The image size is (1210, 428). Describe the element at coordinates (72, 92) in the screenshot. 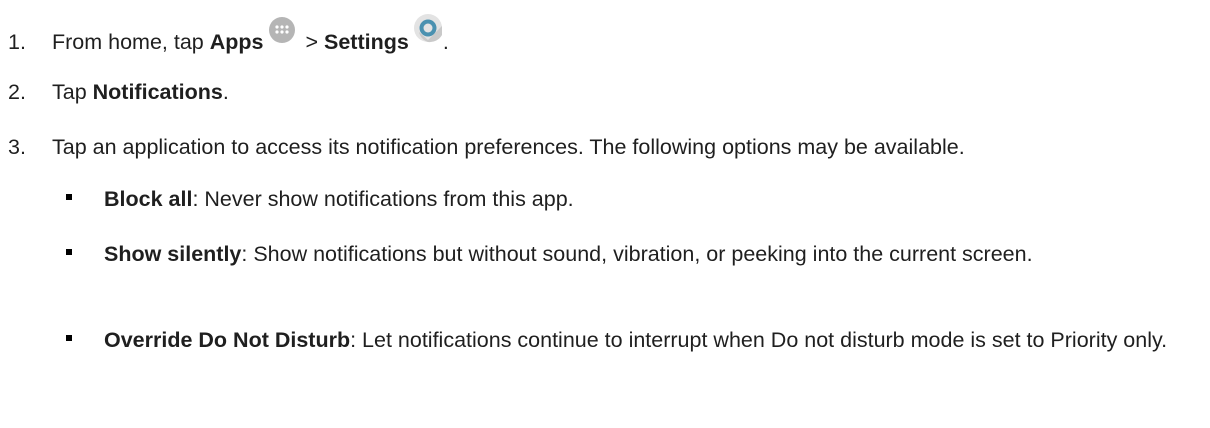

I see `step-text: Tap` at that location.